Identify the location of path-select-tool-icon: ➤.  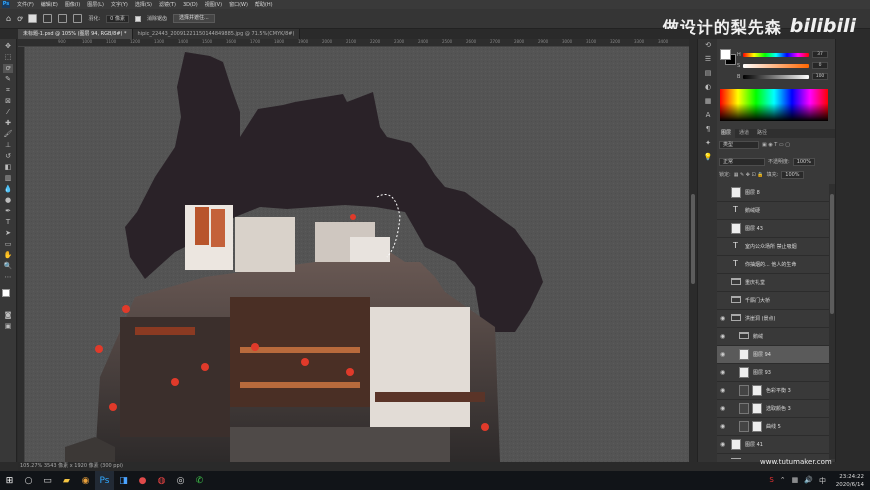
(8, 233).